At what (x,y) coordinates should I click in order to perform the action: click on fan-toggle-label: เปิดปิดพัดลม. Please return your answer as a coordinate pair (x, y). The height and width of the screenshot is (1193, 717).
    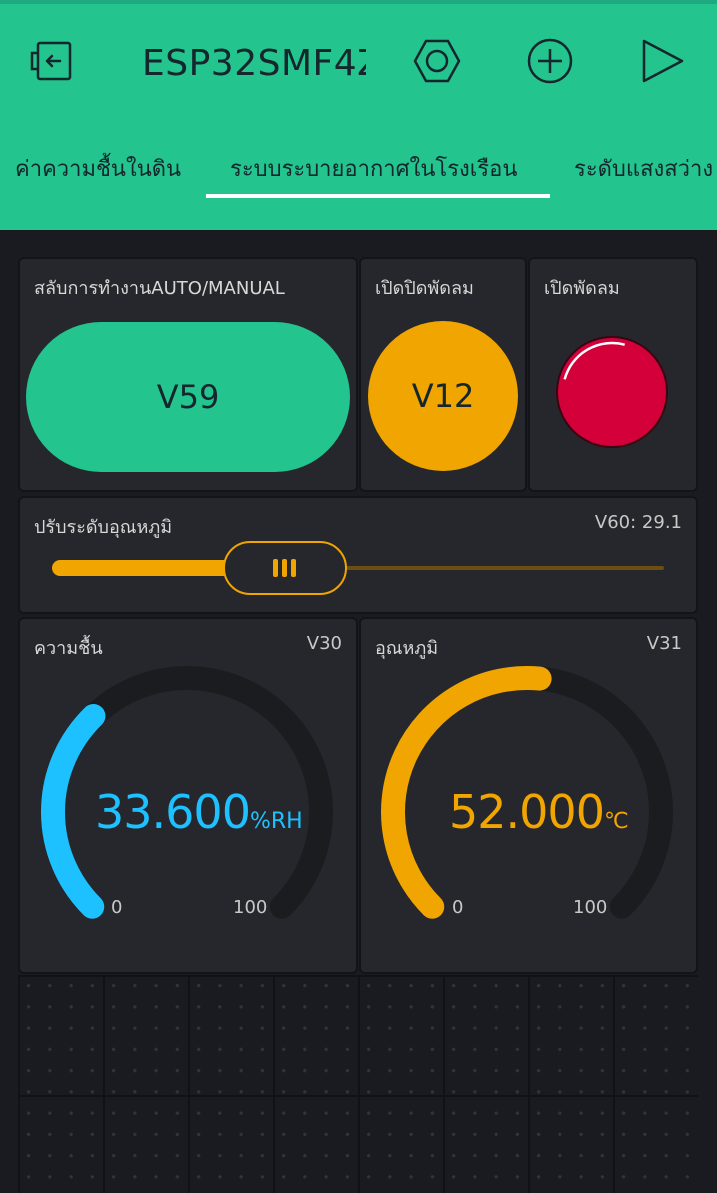
    Looking at the image, I should click on (424, 288).